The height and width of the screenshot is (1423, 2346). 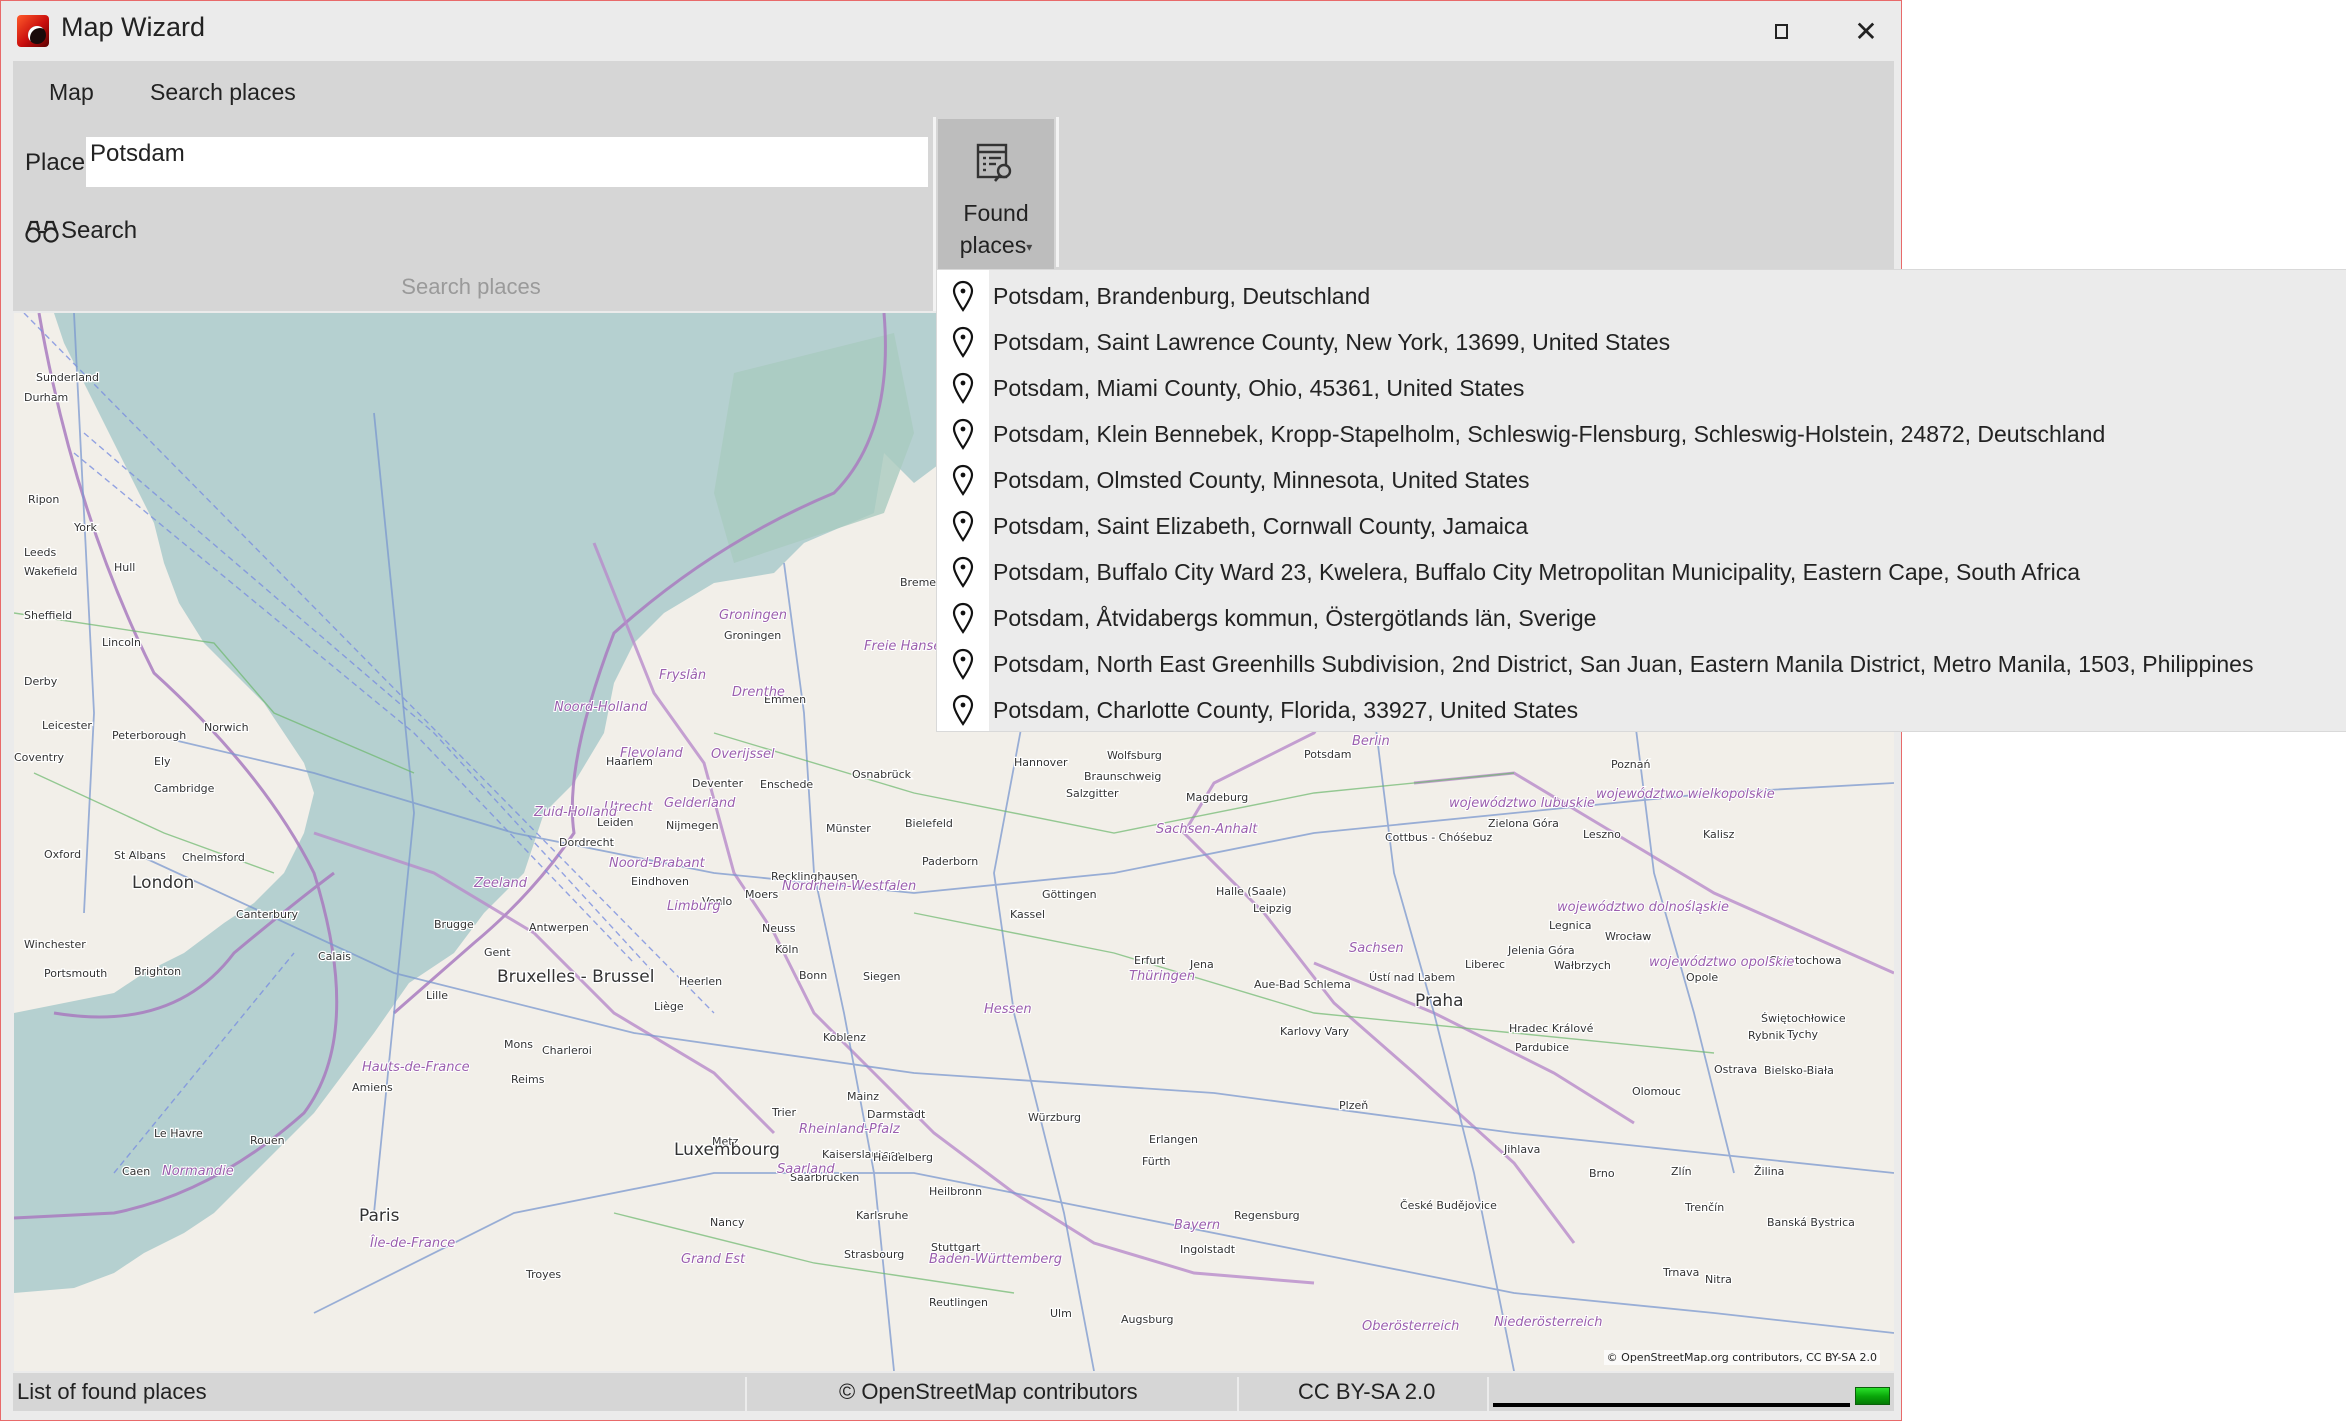 I want to click on close-button: ✕, so click(x=1866, y=31).